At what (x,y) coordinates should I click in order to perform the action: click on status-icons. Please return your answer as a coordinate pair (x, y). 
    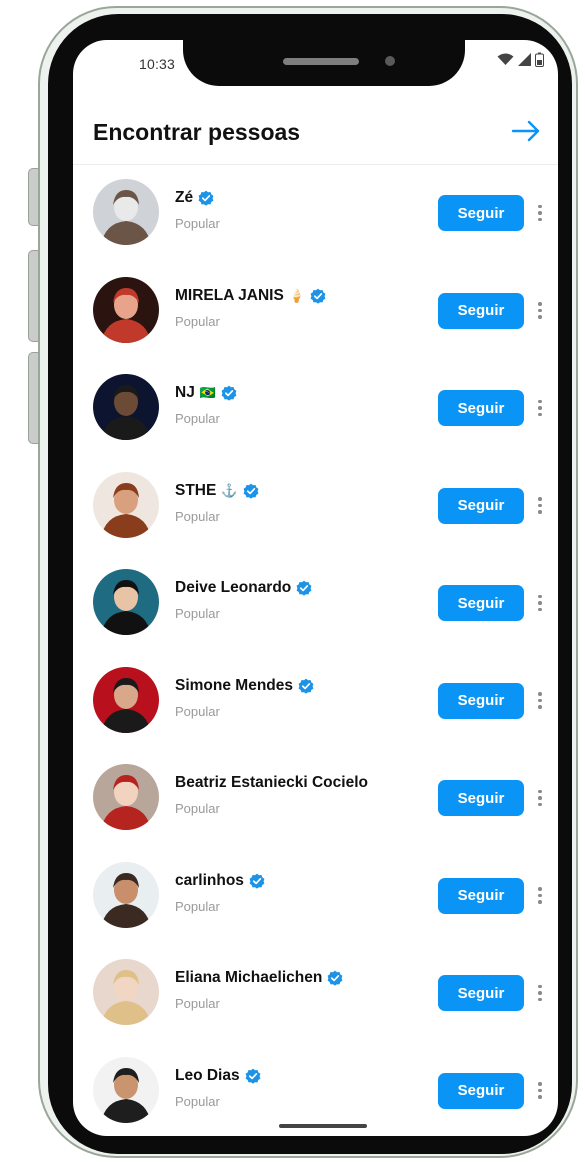
    Looking at the image, I should click on (520, 59).